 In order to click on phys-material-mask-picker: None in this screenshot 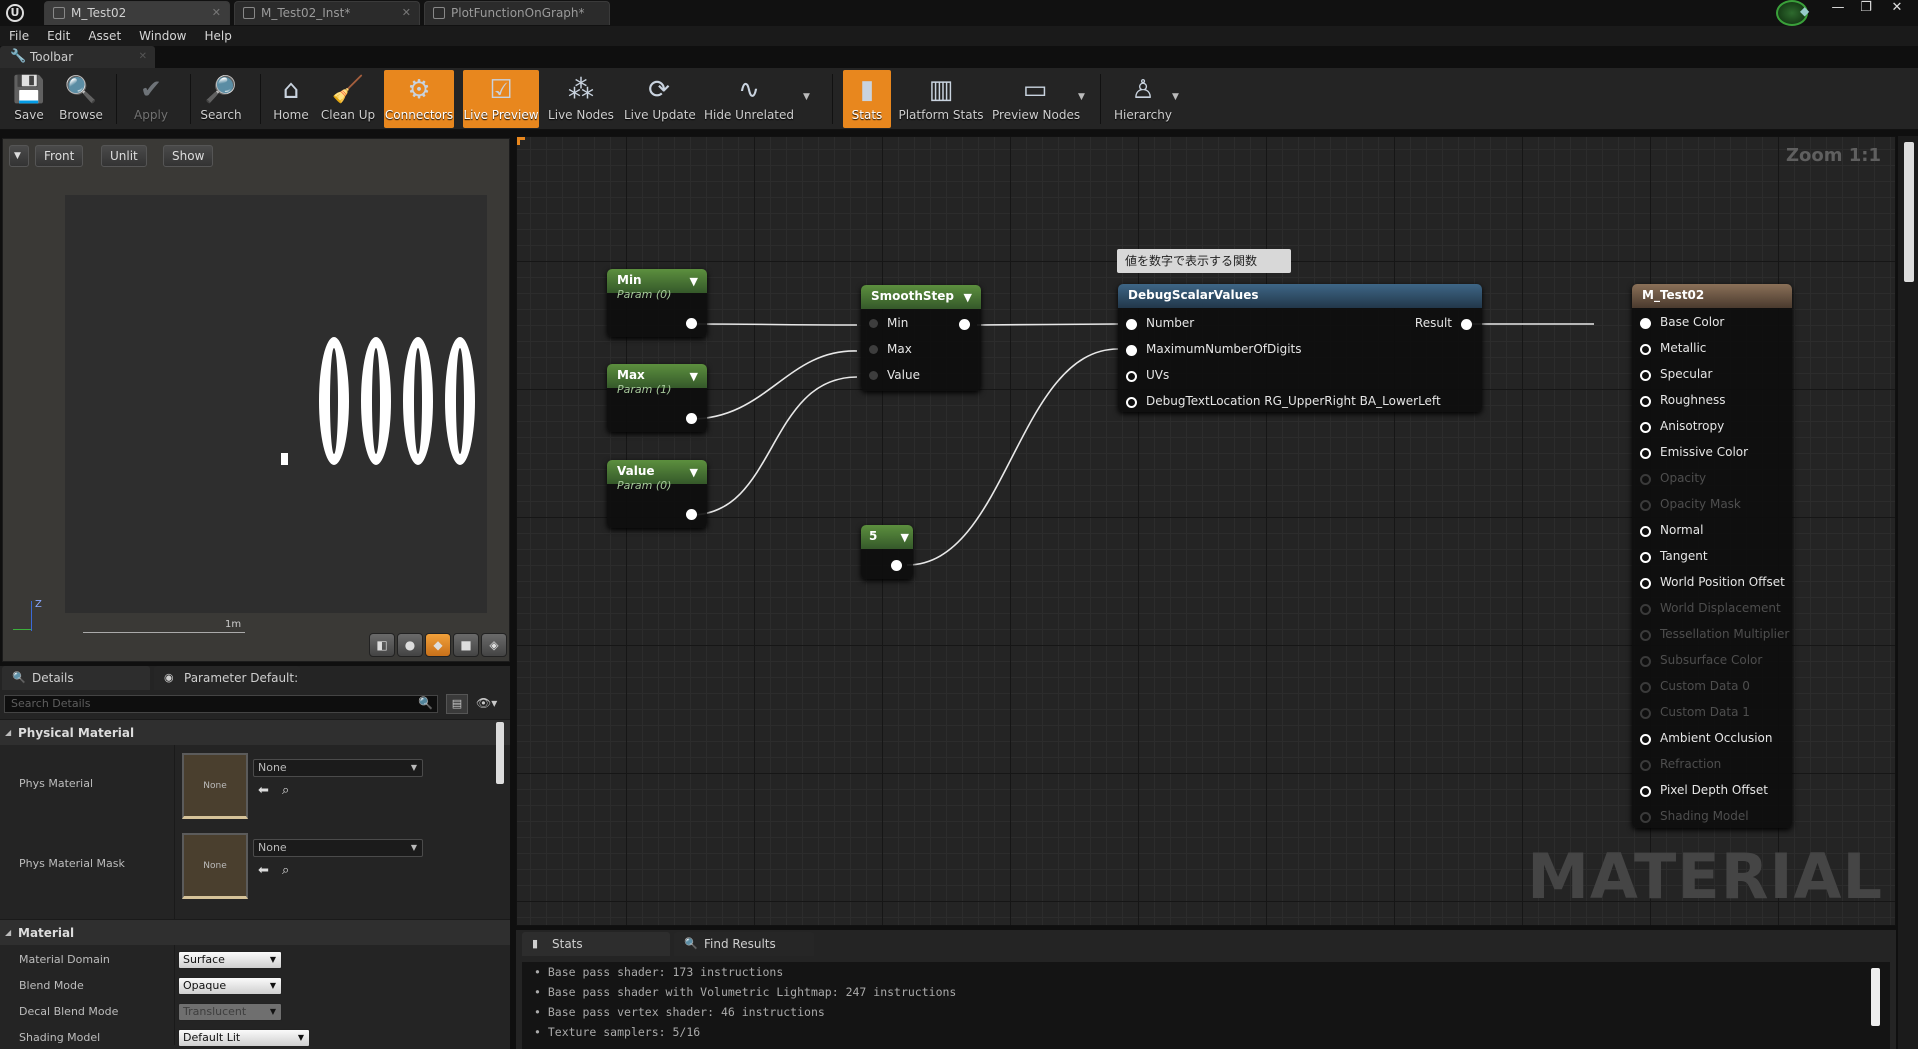, I will do `click(338, 848)`.